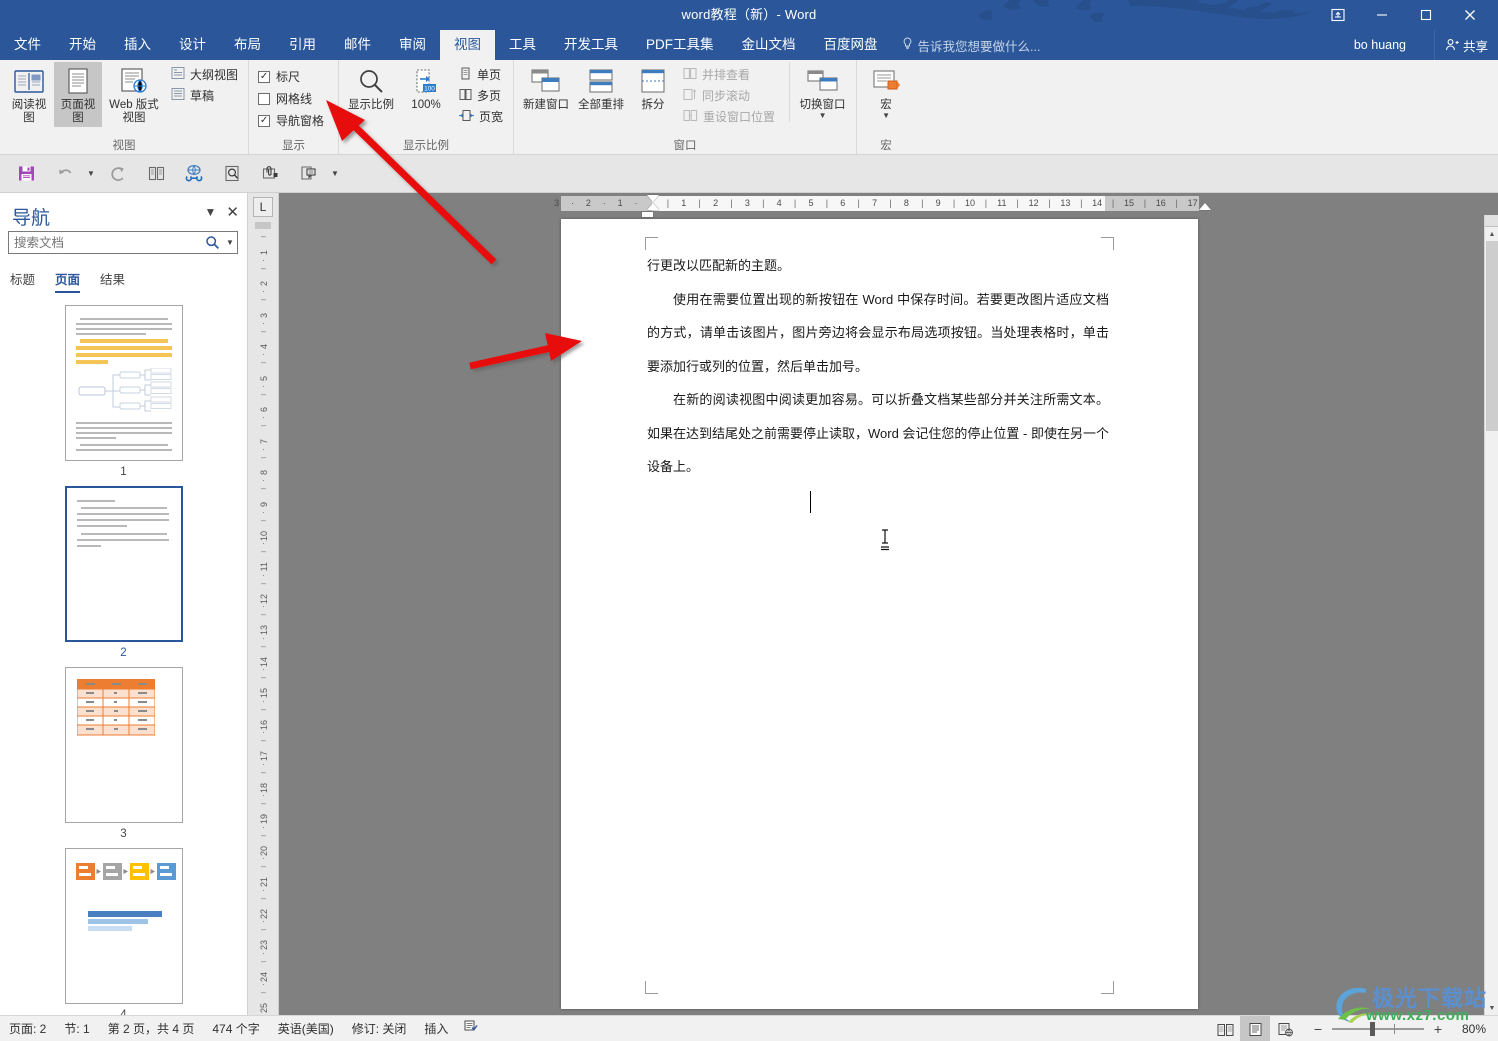 The image size is (1498, 1041). What do you see at coordinates (481, 74) in the screenshot?
I see `one-page-button: 单页` at bounding box center [481, 74].